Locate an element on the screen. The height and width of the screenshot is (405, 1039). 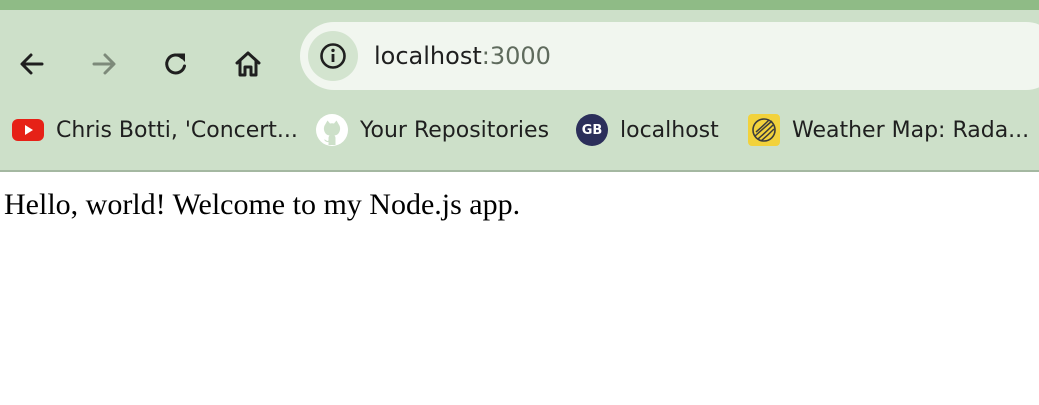
home-icon is located at coordinates (248, 64).